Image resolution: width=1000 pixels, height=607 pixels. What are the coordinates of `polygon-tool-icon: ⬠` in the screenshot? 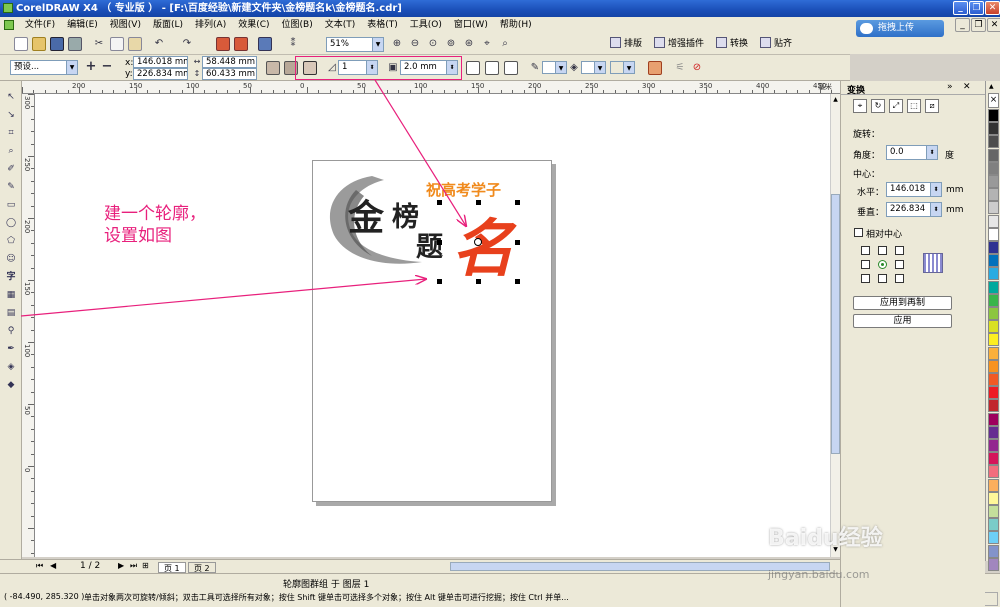 It's located at (11, 241).